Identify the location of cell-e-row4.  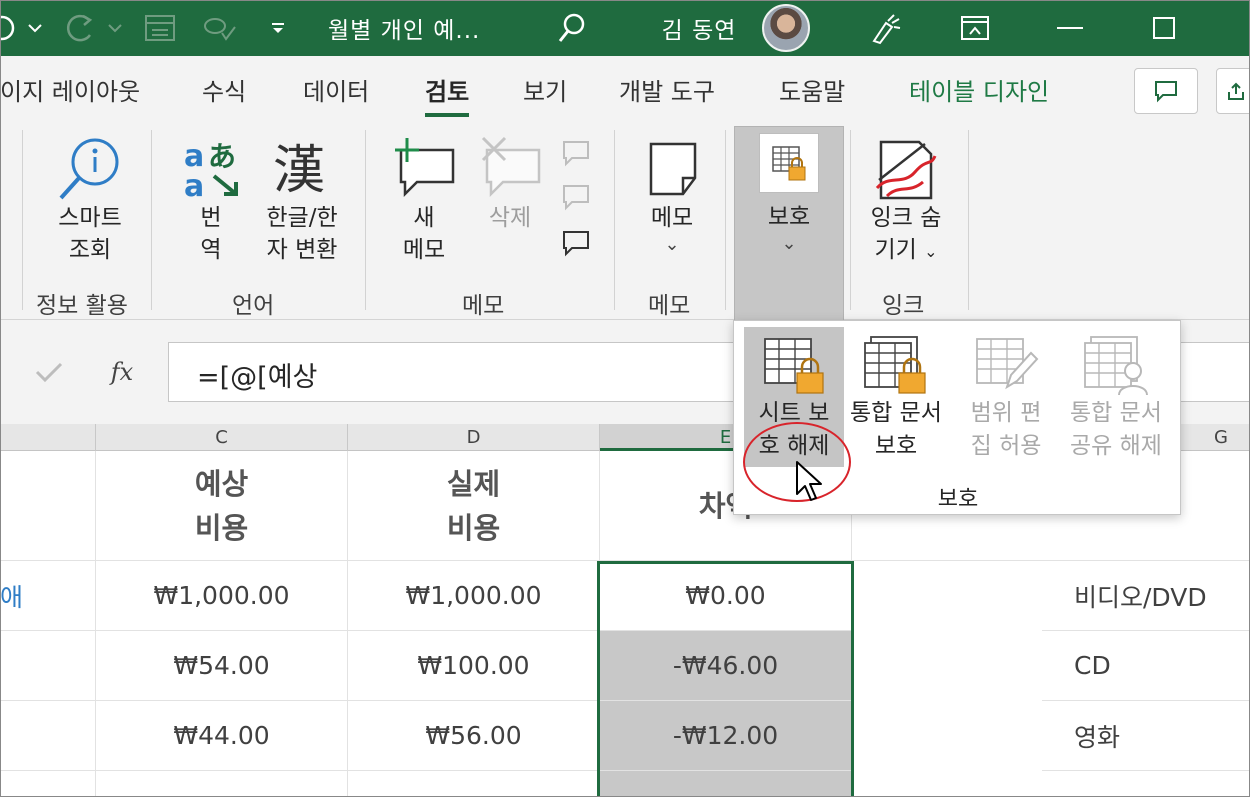
(726, 784).